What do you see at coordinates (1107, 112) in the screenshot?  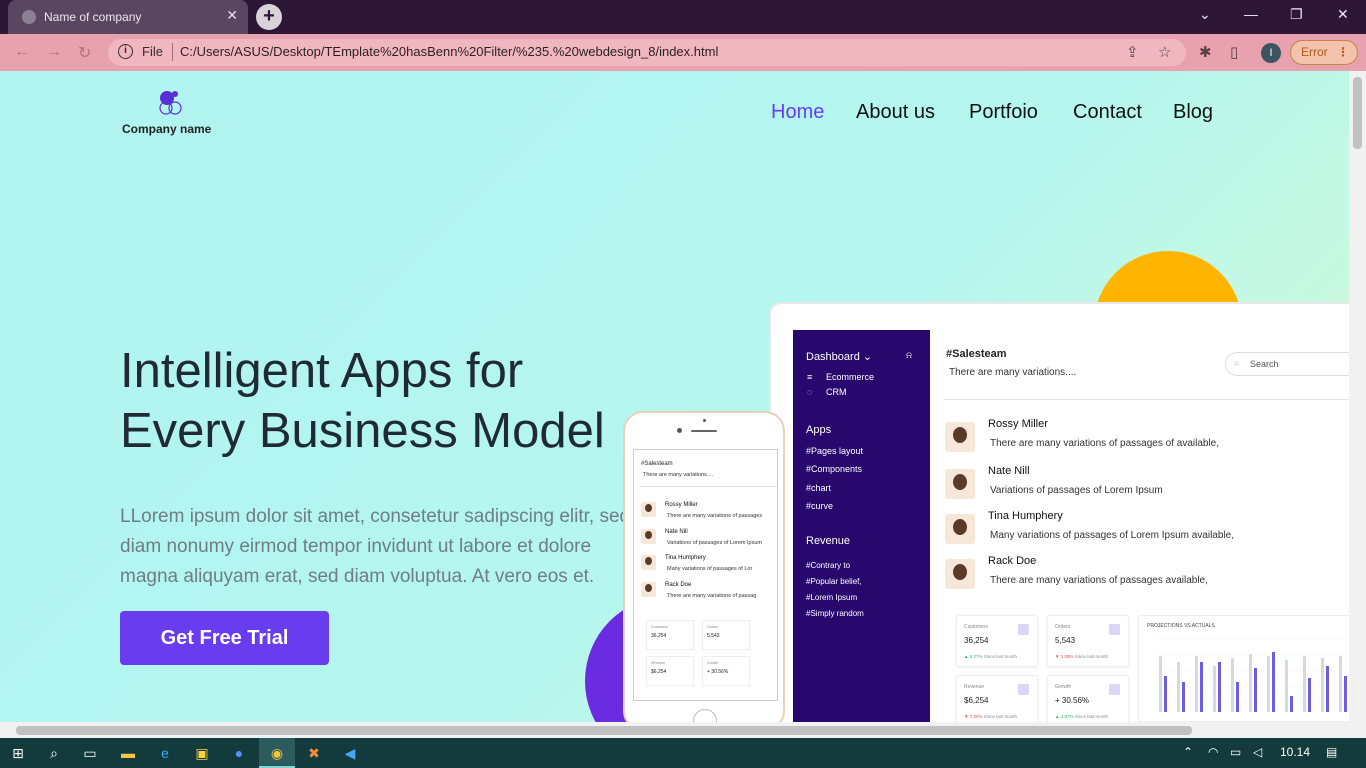 I see `nav-contact: Contact` at bounding box center [1107, 112].